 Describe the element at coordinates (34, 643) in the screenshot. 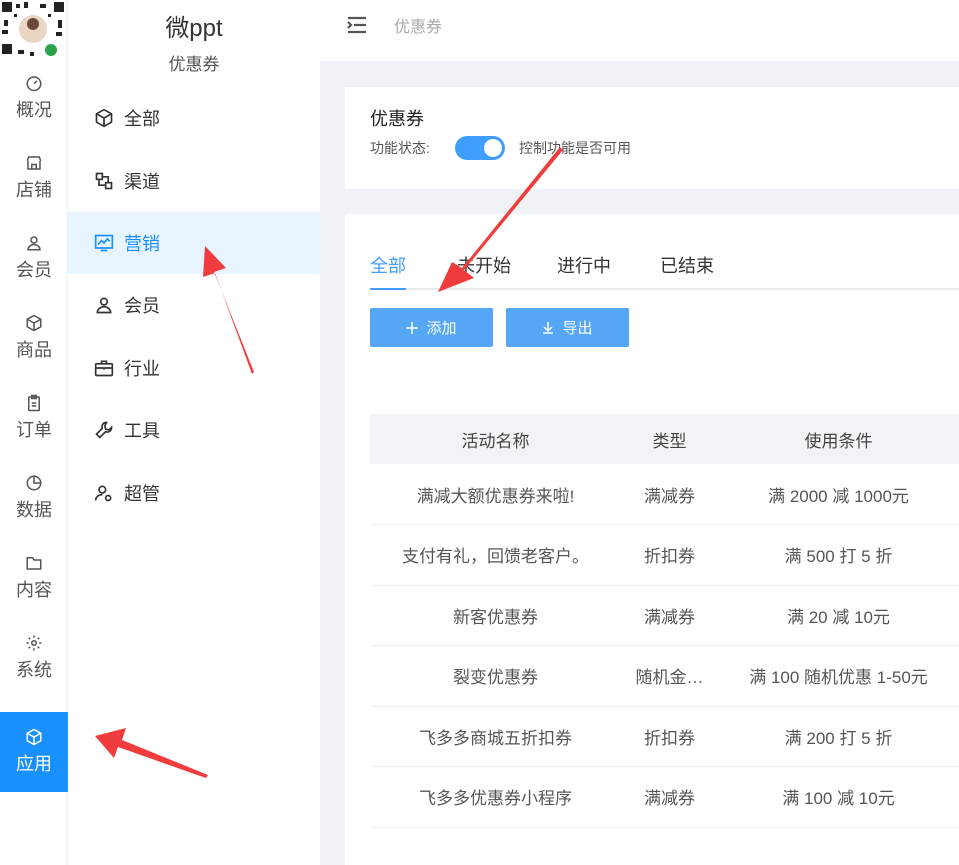

I see `gear-icon` at that location.